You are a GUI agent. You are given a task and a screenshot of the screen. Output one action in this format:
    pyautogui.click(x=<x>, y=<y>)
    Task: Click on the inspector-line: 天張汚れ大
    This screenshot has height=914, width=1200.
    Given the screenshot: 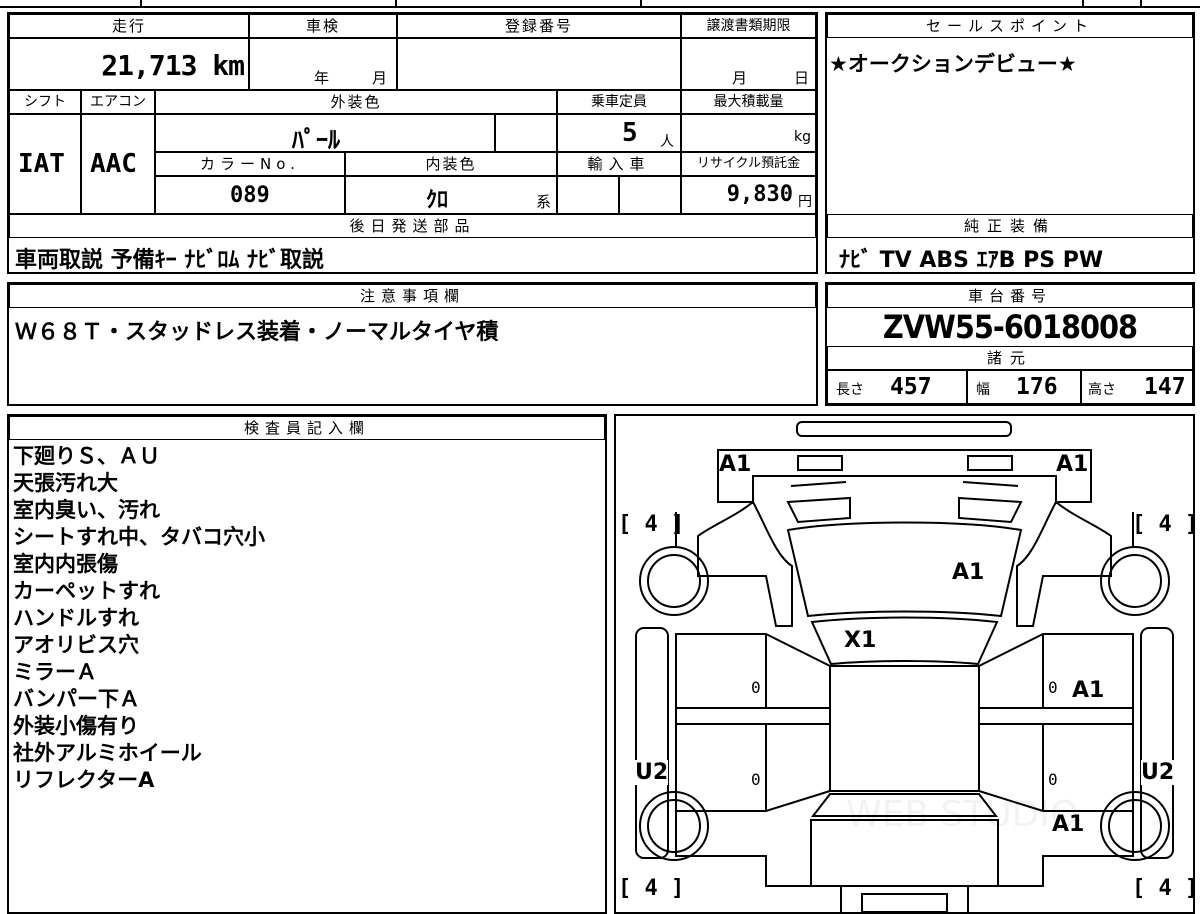 What is the action you would take?
    pyautogui.click(x=65, y=483)
    